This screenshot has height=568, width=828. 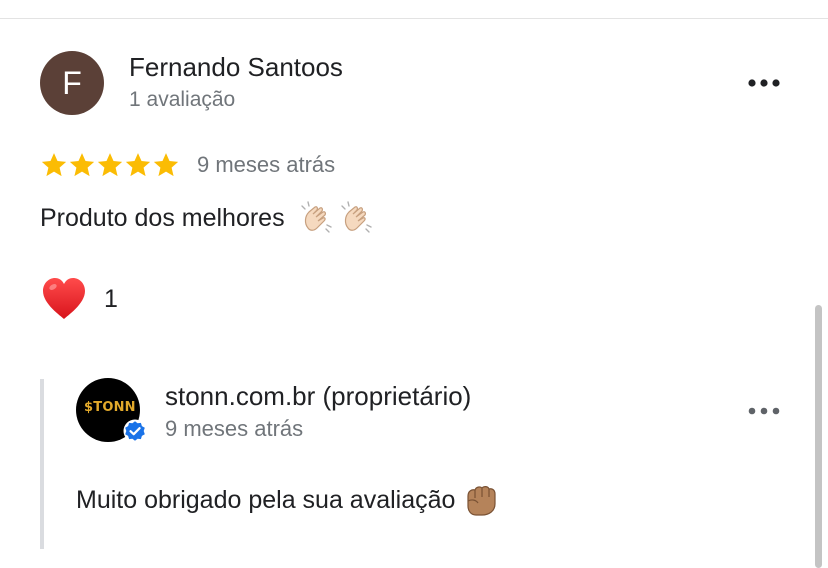 I want to click on heart-reaction-button: 1, so click(x=79, y=299).